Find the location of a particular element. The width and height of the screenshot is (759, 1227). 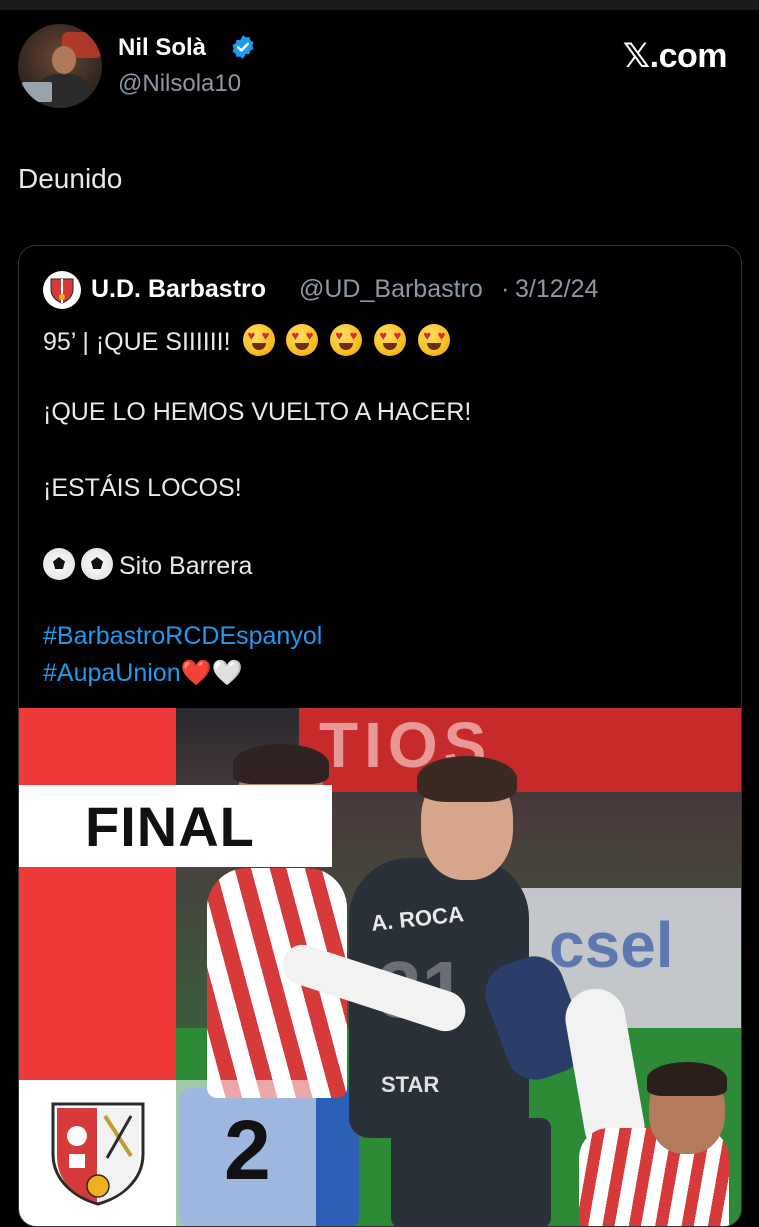

jersey-sponsor: STAR is located at coordinates (410, 1084).